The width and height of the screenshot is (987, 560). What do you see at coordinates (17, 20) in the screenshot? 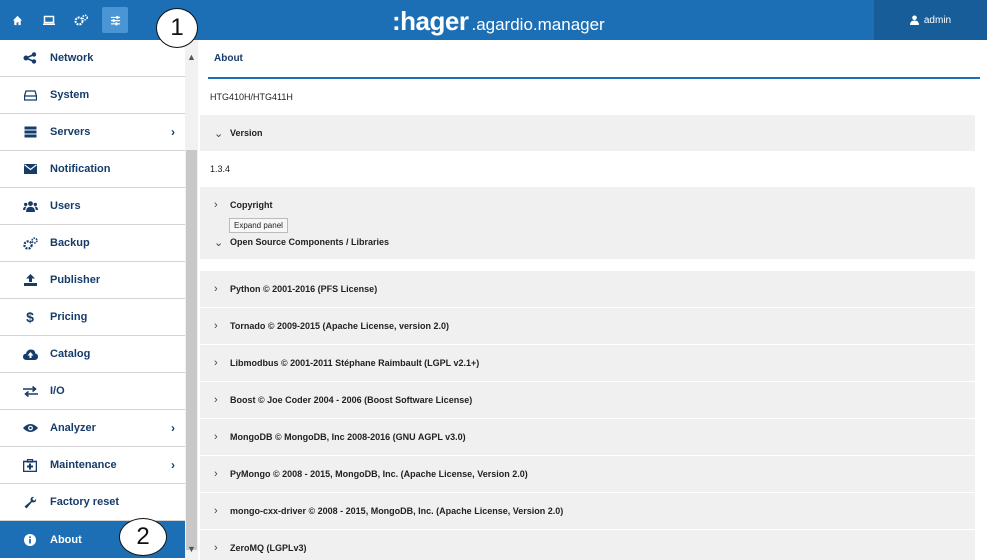
I see `home-icon` at bounding box center [17, 20].